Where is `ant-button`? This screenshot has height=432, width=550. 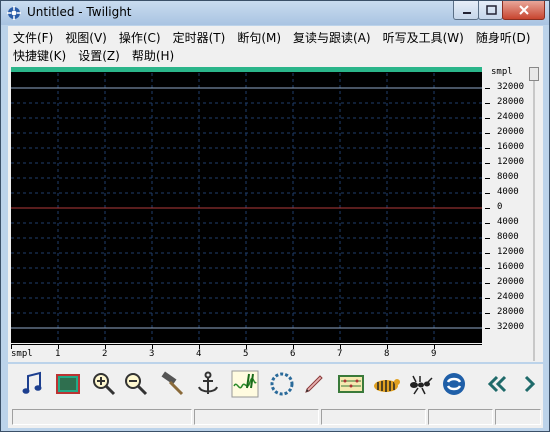 ant-button is located at coordinates (420, 384).